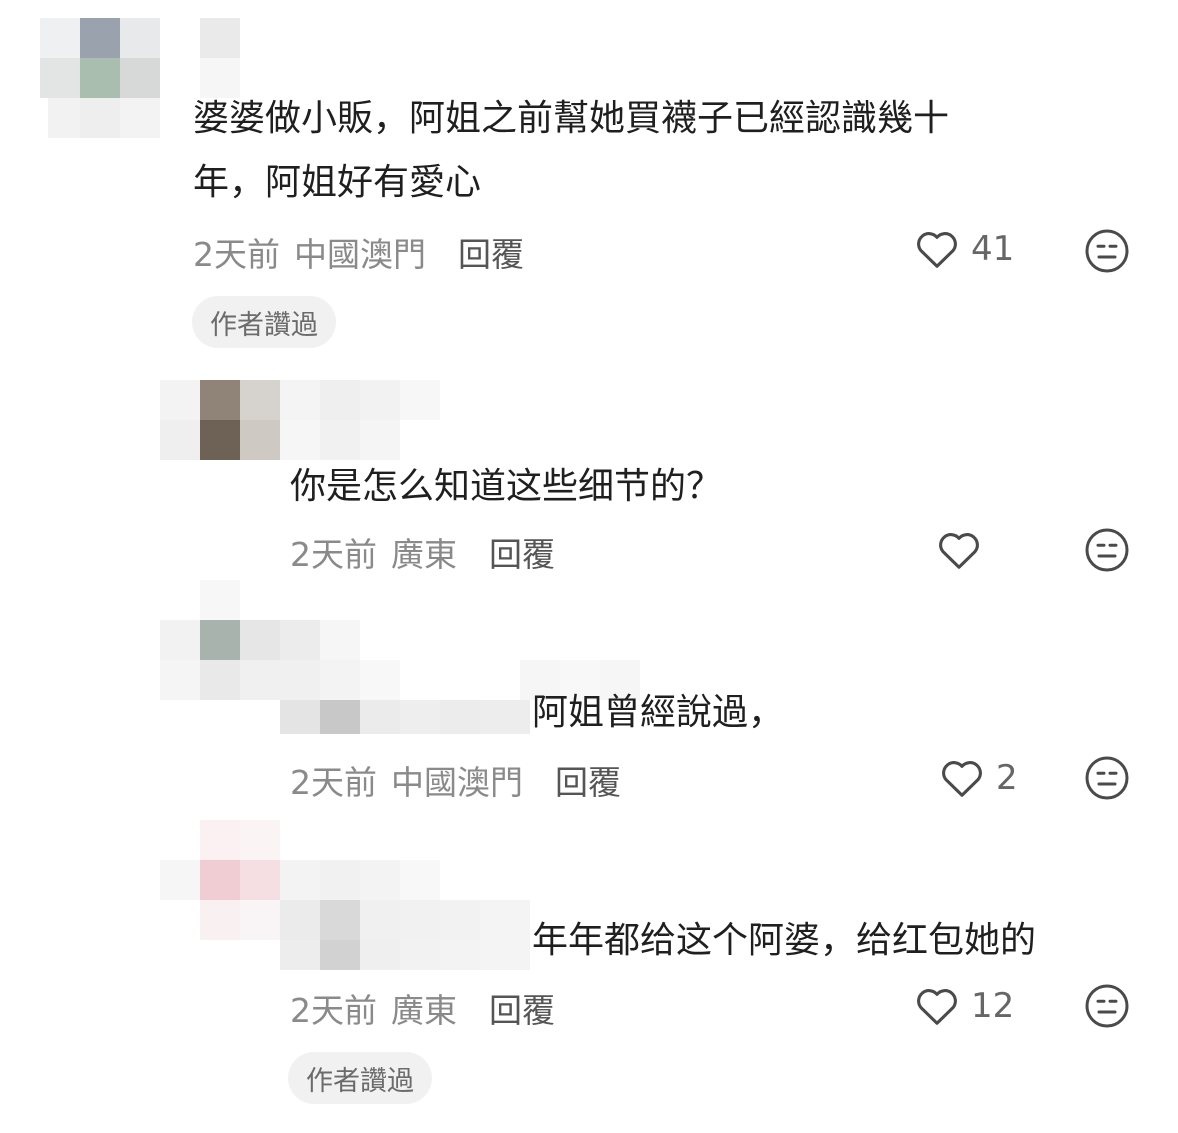 The width and height of the screenshot is (1178, 1133). Describe the element at coordinates (993, 1006) in the screenshot. I see `like-count: 12` at that location.